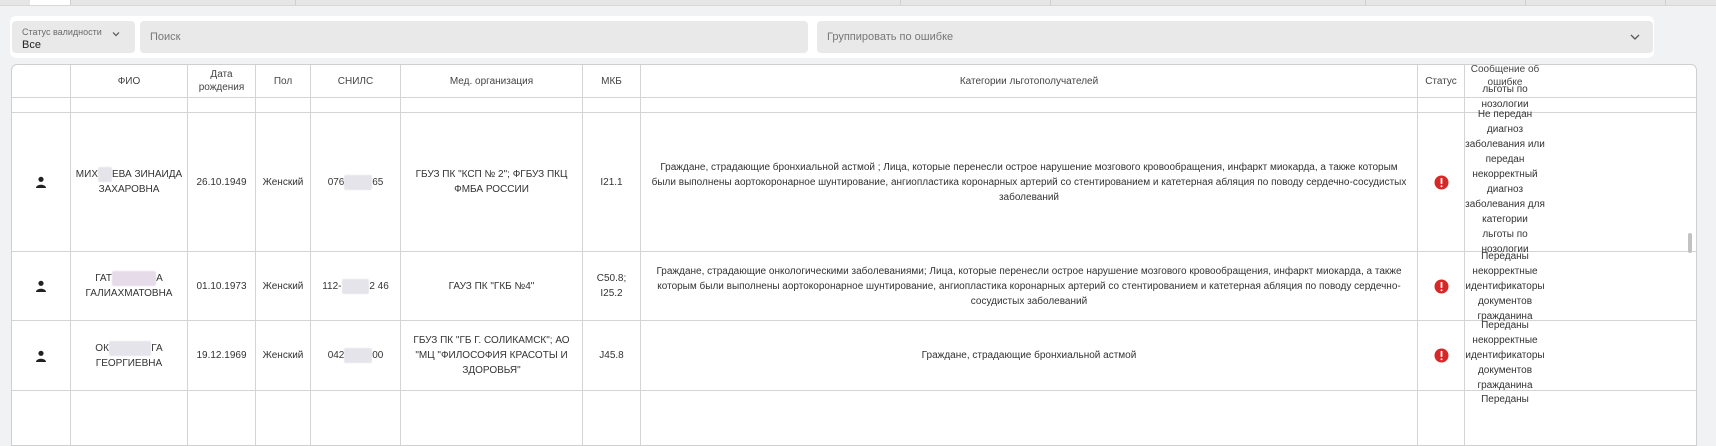  Describe the element at coordinates (1235, 37) in the screenshot. I see `group-by-error-select: Группировать по ошибке` at that location.